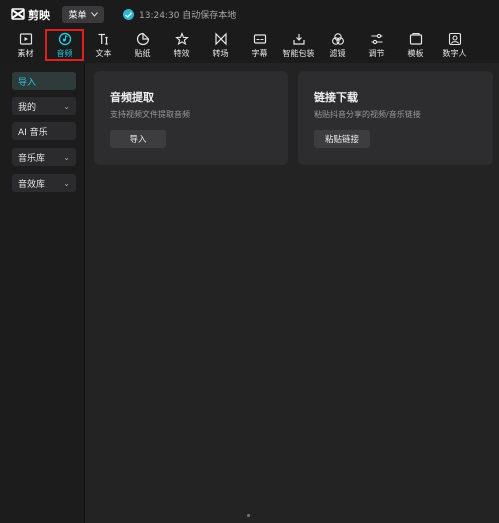 Image resolution: width=499 pixels, height=523 pixels. What do you see at coordinates (249, 14) in the screenshot?
I see `title-bar: 剪映 菜单 13:24:30 自动保存本地` at bounding box center [249, 14].